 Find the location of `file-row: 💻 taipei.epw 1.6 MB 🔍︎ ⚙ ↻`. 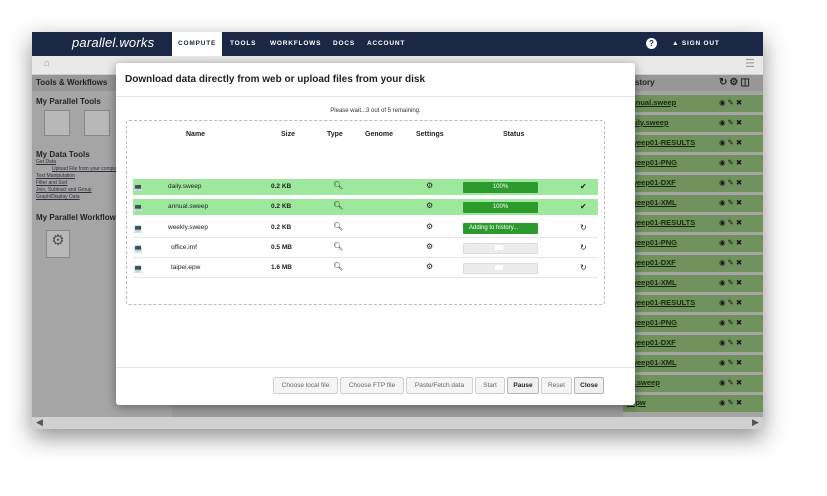

file-row: 💻 taipei.epw 1.6 MB 🔍︎ ⚙ ↻ is located at coordinates (365, 268).